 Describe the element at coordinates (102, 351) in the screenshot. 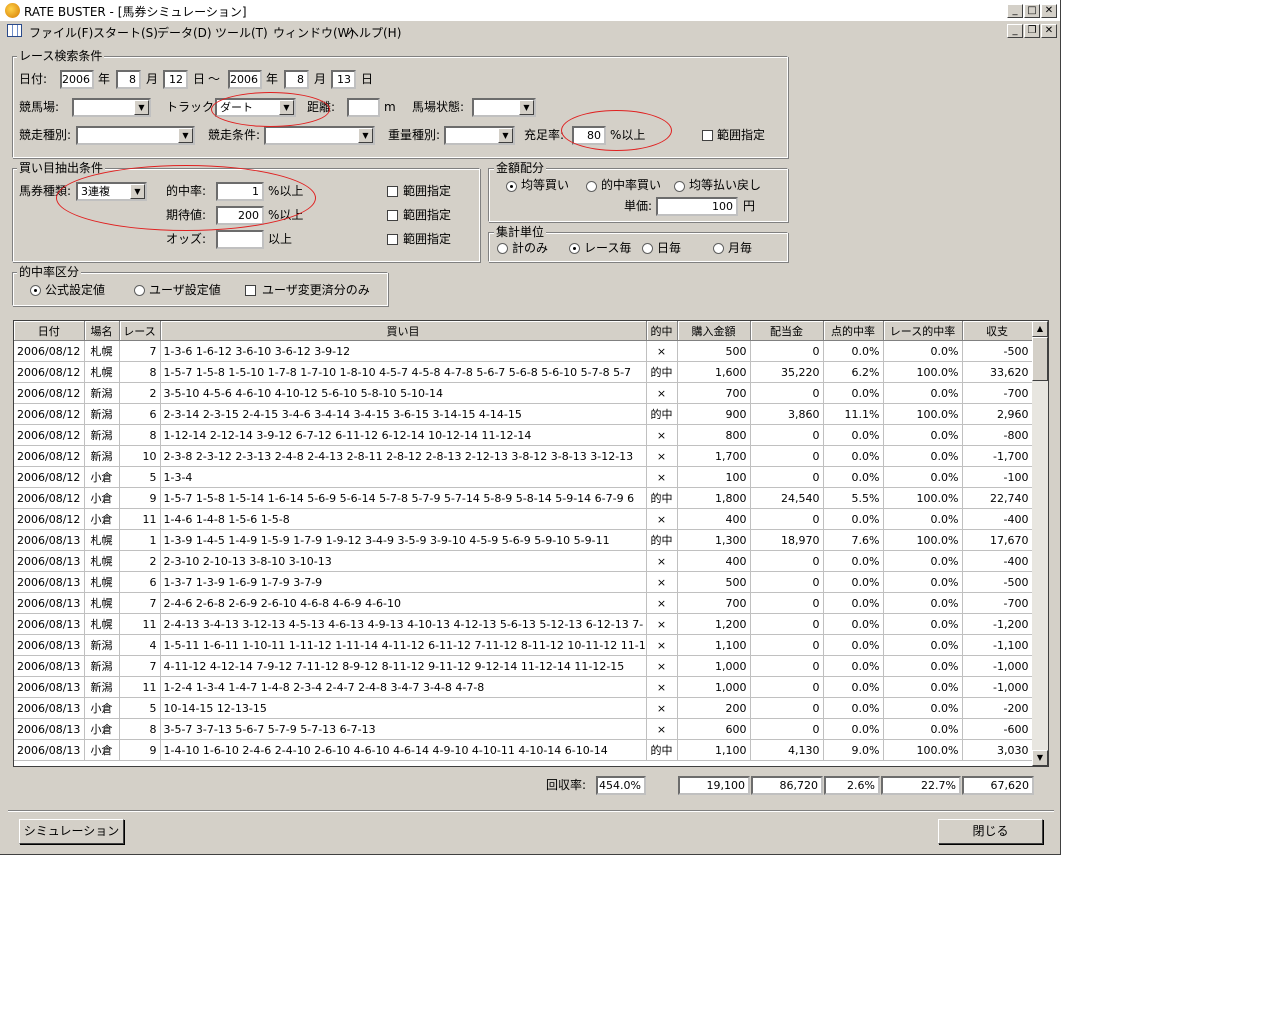

I see `cell-place: 札幌` at that location.